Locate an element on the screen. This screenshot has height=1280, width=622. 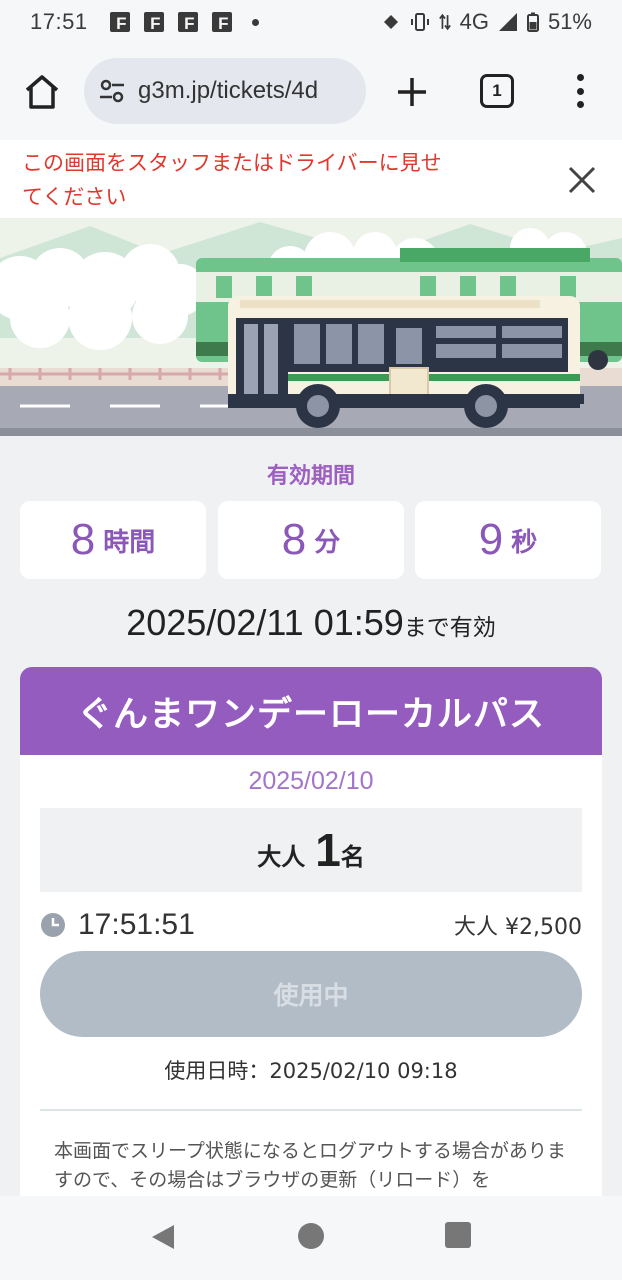
passenger-unit: 名 is located at coordinates (352, 856).